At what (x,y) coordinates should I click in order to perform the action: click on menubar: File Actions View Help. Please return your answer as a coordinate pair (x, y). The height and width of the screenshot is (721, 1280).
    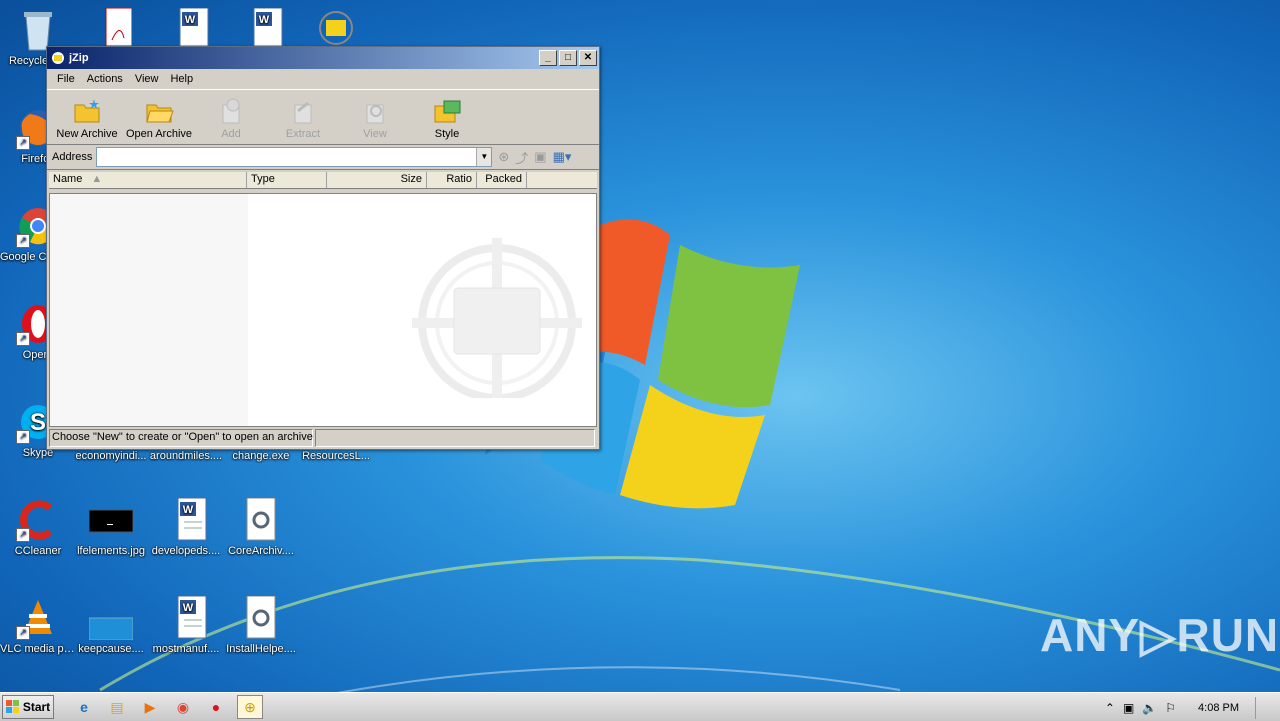
    Looking at the image, I should click on (323, 79).